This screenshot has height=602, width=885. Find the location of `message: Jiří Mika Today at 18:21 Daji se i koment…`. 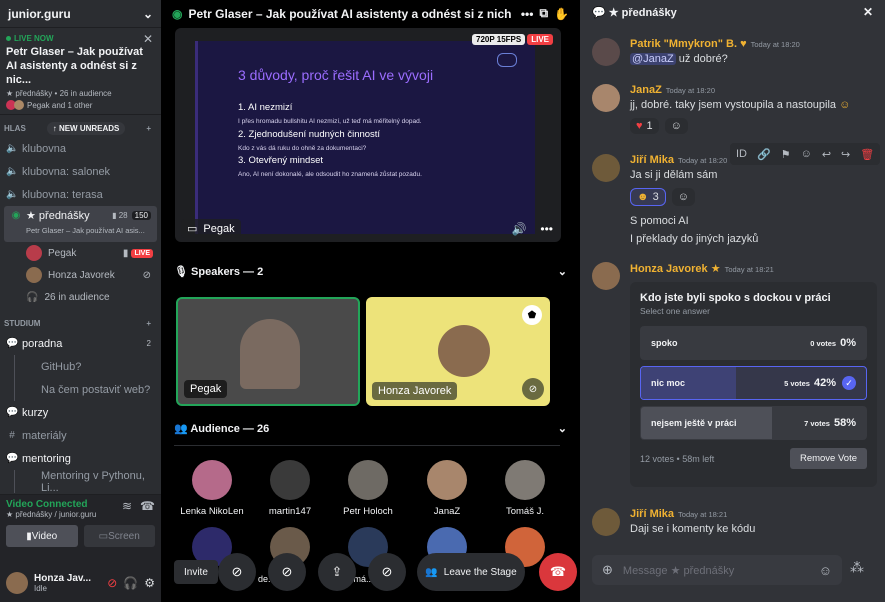

message: Jiří Mika Today at 18:21 Daji se i koment… is located at coordinates (734, 523).